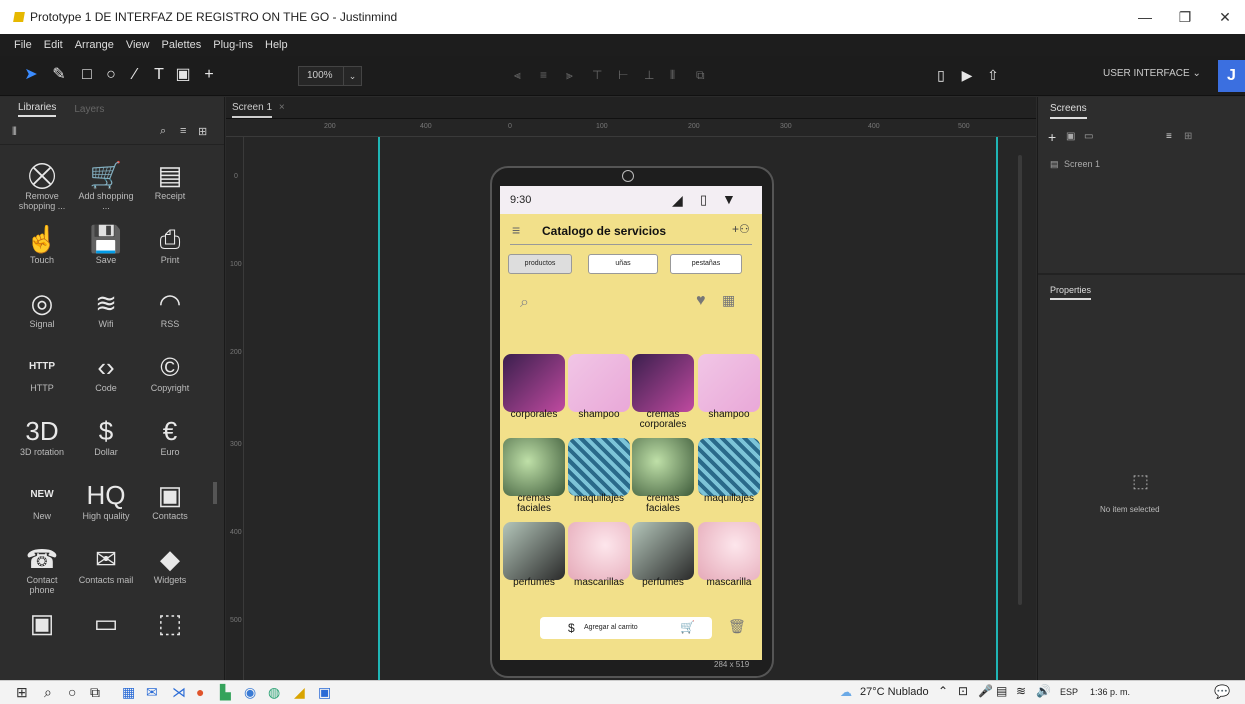 This screenshot has height=704, width=1245. I want to click on align-right-icon: ⫸, so click(569, 75).